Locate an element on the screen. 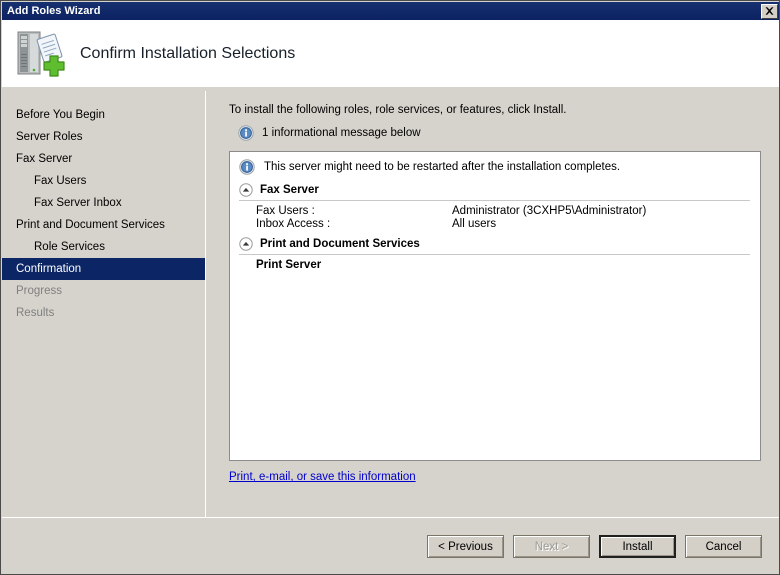  sidebar-item-progress: Progress is located at coordinates (39, 291).